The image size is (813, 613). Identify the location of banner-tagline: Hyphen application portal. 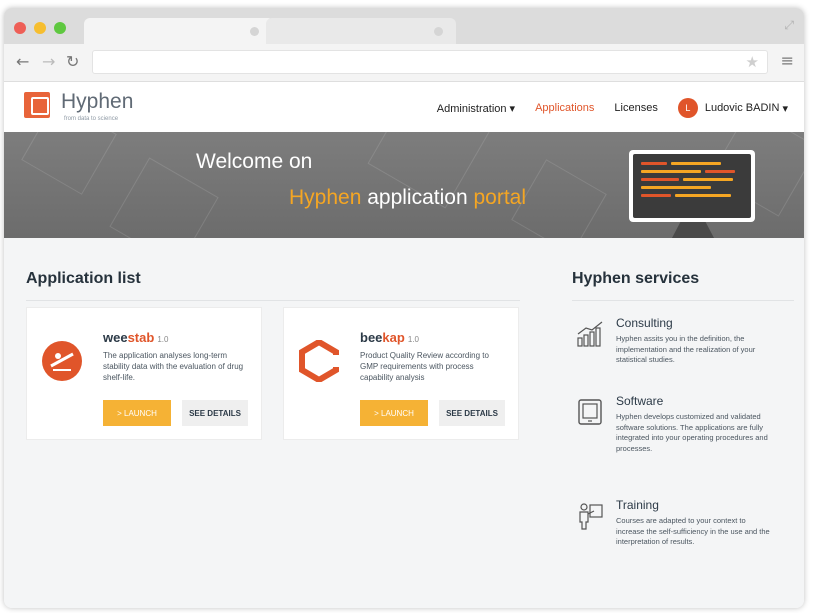
(407, 198).